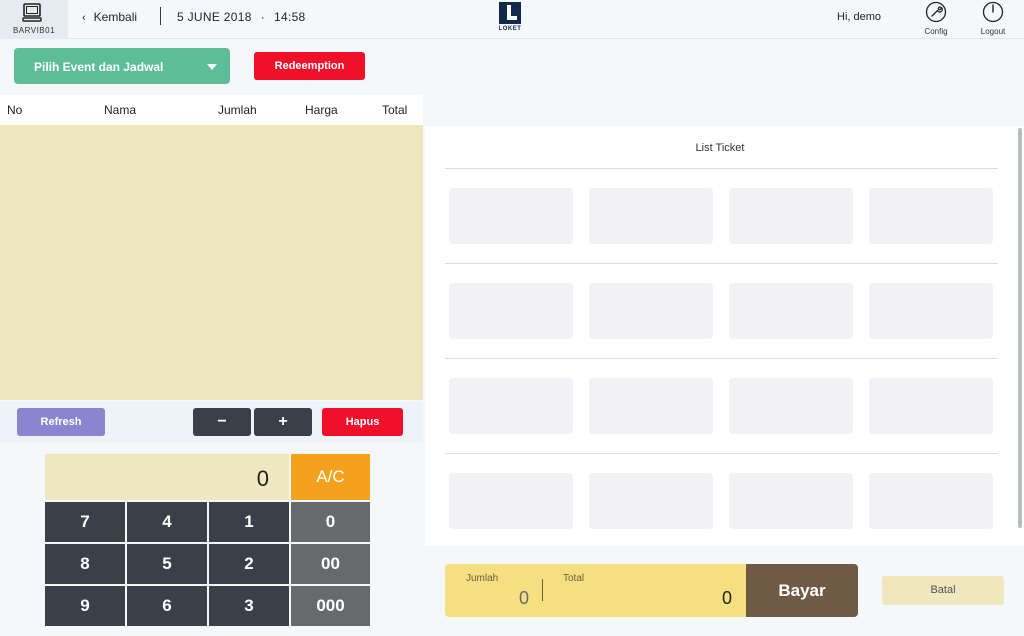  I want to click on payment-bar: Jumlah 0 Total 0 Bayar, so click(651, 590).